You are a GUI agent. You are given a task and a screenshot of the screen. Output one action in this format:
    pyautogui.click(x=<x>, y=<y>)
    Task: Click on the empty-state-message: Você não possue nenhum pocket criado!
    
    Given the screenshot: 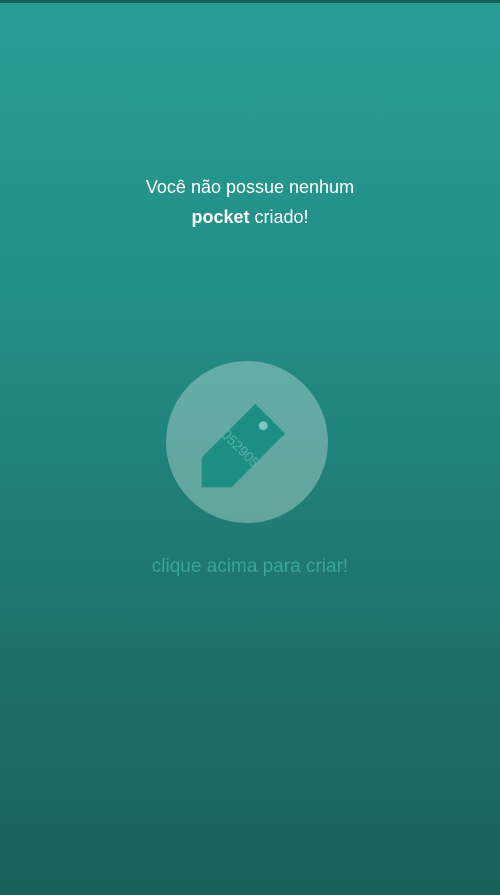 What is the action you would take?
    pyautogui.click(x=250, y=202)
    